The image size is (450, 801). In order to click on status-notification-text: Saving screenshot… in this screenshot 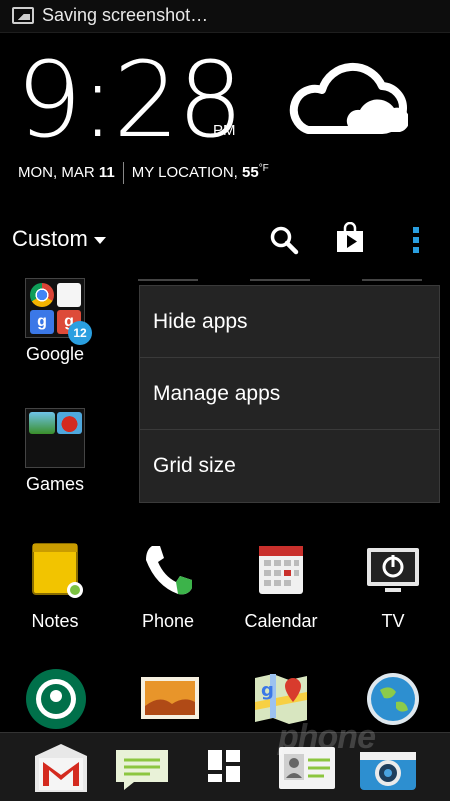, I will do `click(125, 15)`.